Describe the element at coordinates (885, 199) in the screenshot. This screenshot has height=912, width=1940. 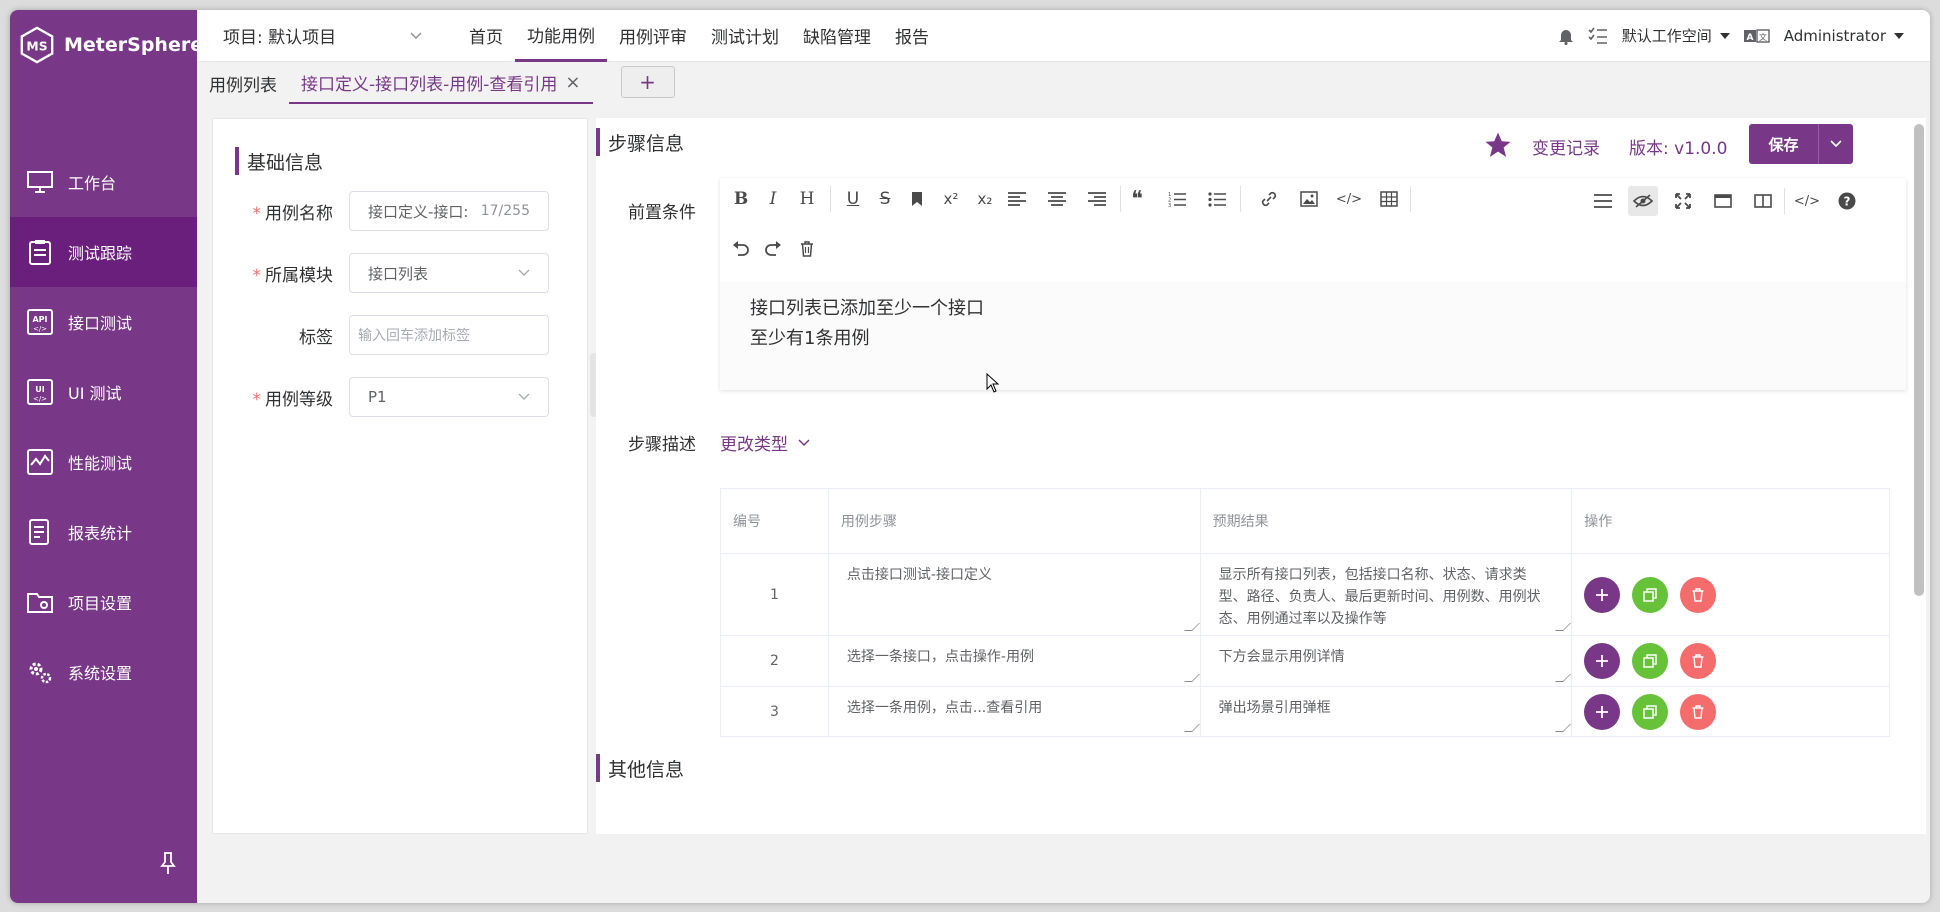
I see `strikethrough-button: S` at that location.